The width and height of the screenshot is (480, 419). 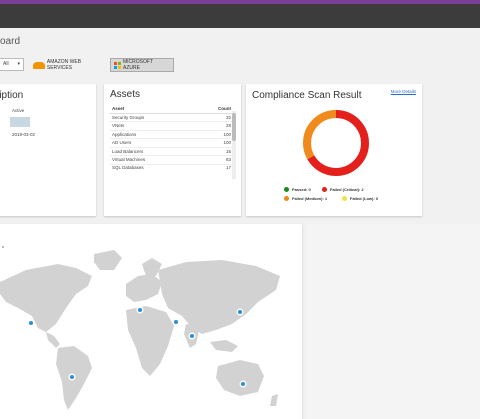 I want to click on table-row: Load Balancers 16, so click(x=171, y=152).